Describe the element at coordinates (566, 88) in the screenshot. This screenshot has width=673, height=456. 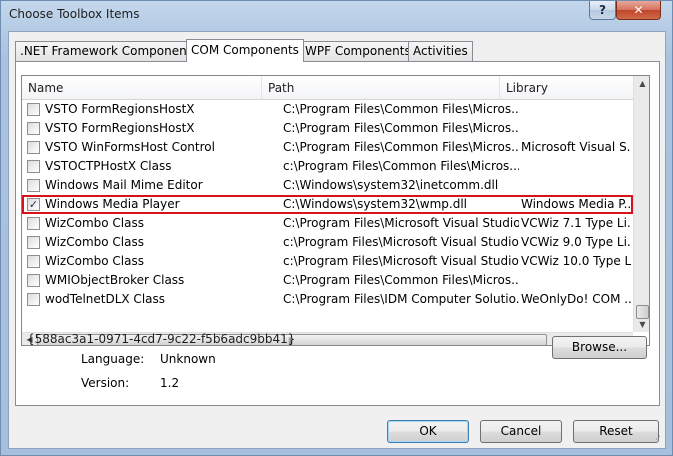
I see `column-header-library: Library` at that location.